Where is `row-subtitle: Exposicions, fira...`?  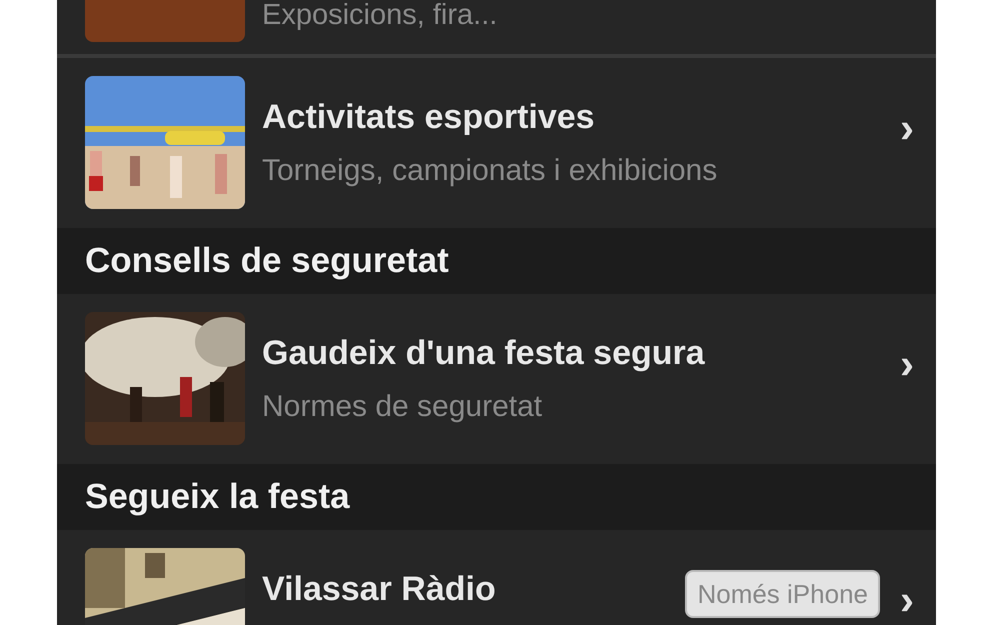
row-subtitle: Exposicions, fira... is located at coordinates (380, 15).